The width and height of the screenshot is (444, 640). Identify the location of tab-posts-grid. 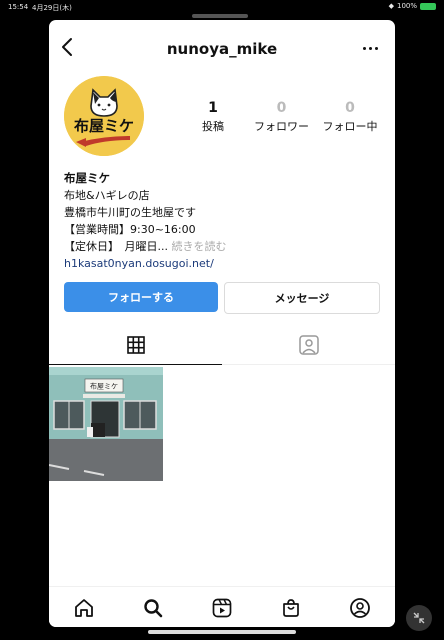
(135, 345).